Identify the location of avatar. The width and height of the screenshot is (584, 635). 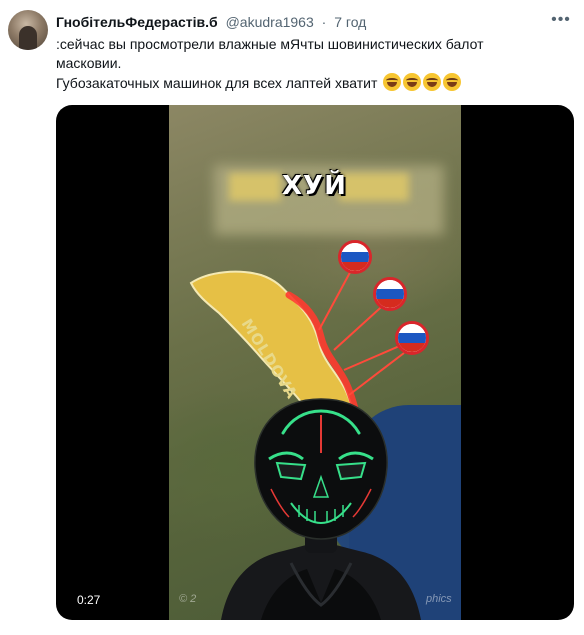
(28, 30).